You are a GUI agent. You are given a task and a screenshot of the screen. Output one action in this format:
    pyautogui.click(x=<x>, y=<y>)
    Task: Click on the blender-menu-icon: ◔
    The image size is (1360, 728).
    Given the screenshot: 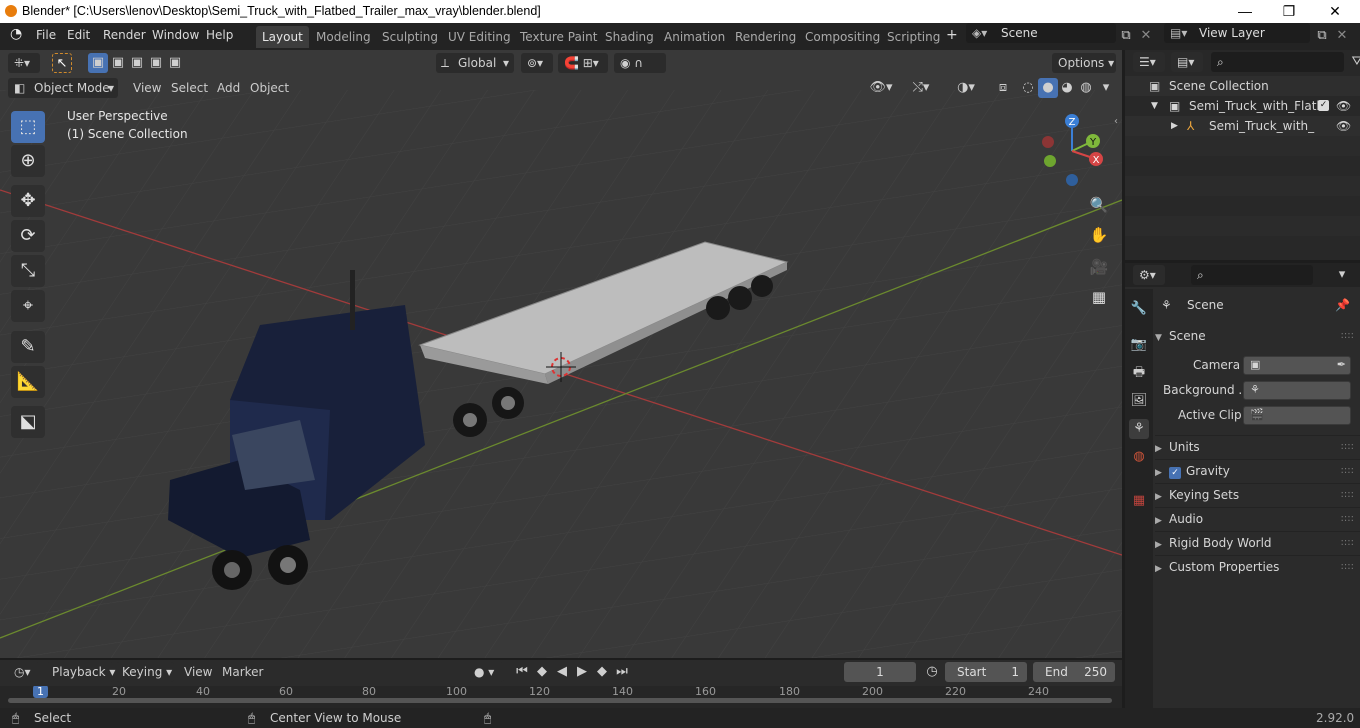 What is the action you would take?
    pyautogui.click(x=16, y=34)
    